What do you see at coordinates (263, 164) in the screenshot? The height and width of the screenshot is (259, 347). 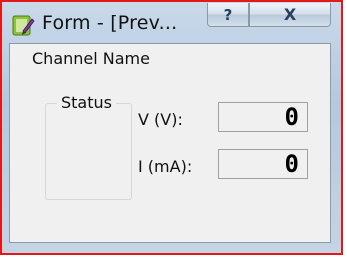 I see `current-field: 0` at bounding box center [263, 164].